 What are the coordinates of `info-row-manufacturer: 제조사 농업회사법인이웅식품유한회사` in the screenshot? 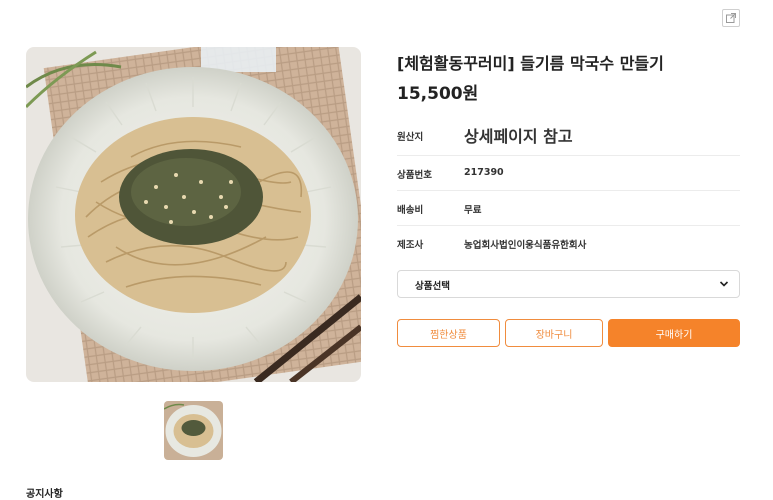 It's located at (568, 243).